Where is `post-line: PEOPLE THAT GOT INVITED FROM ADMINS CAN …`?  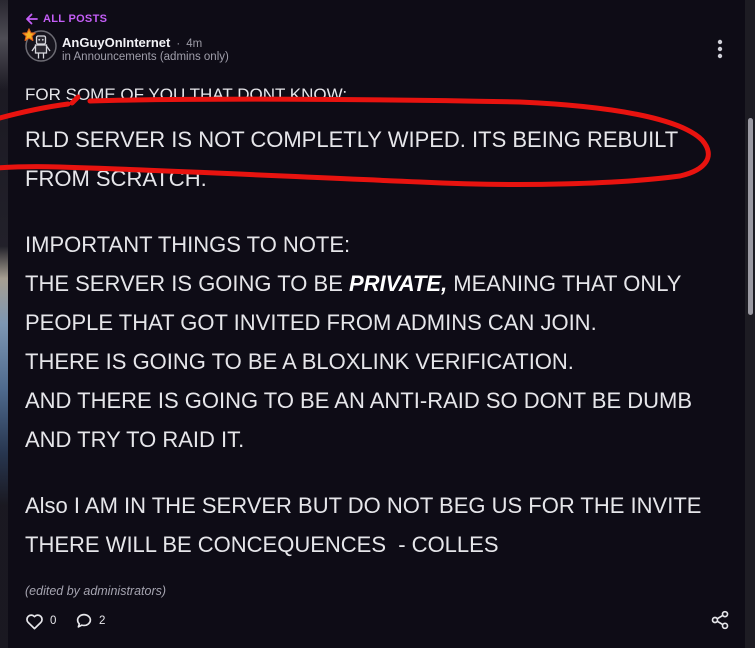
post-line: PEOPLE THAT GOT INVITED FROM ADMINS CAN … is located at coordinates (311, 322).